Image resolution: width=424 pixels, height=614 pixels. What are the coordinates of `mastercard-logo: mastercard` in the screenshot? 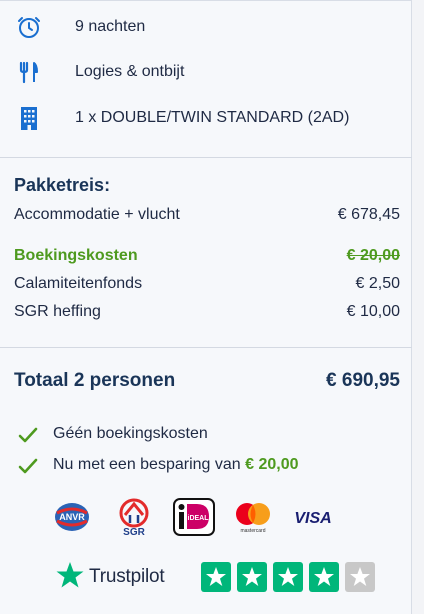 It's located at (253, 517).